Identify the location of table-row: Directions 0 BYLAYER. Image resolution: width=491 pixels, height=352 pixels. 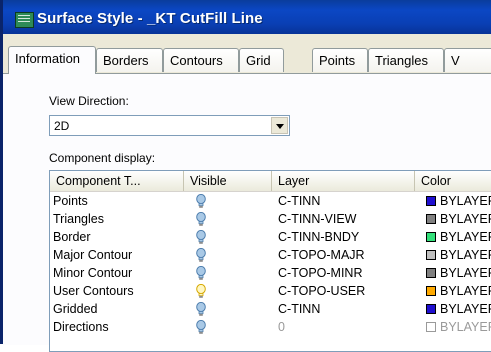
(270, 327).